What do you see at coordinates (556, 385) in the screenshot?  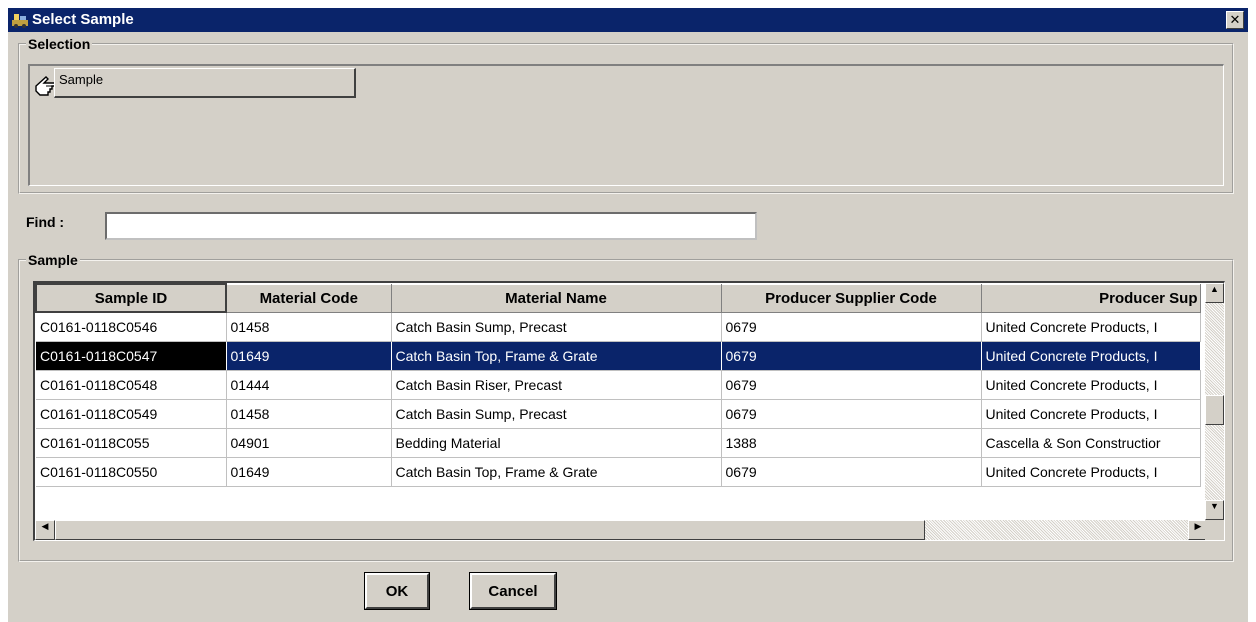 I see `cell-material-name: Catch Basin Riser, Precast` at bounding box center [556, 385].